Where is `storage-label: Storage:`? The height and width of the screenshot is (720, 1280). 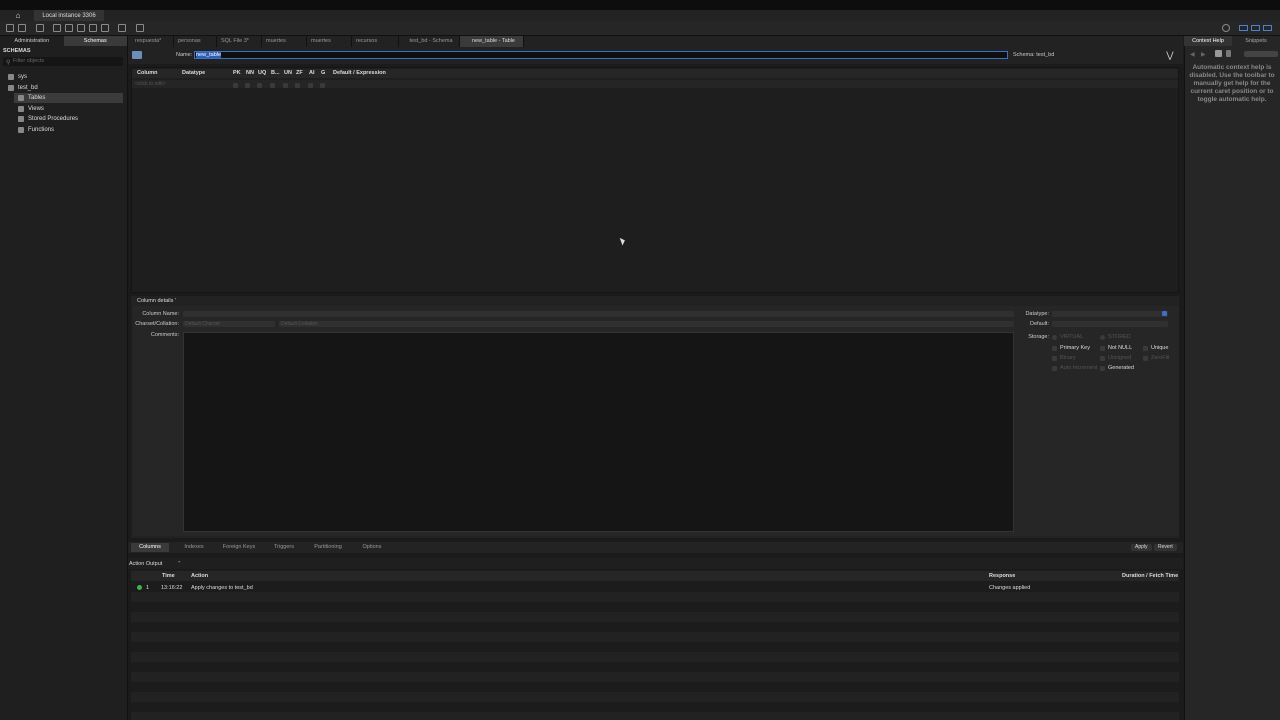 storage-label: Storage: is located at coordinates (1038, 337).